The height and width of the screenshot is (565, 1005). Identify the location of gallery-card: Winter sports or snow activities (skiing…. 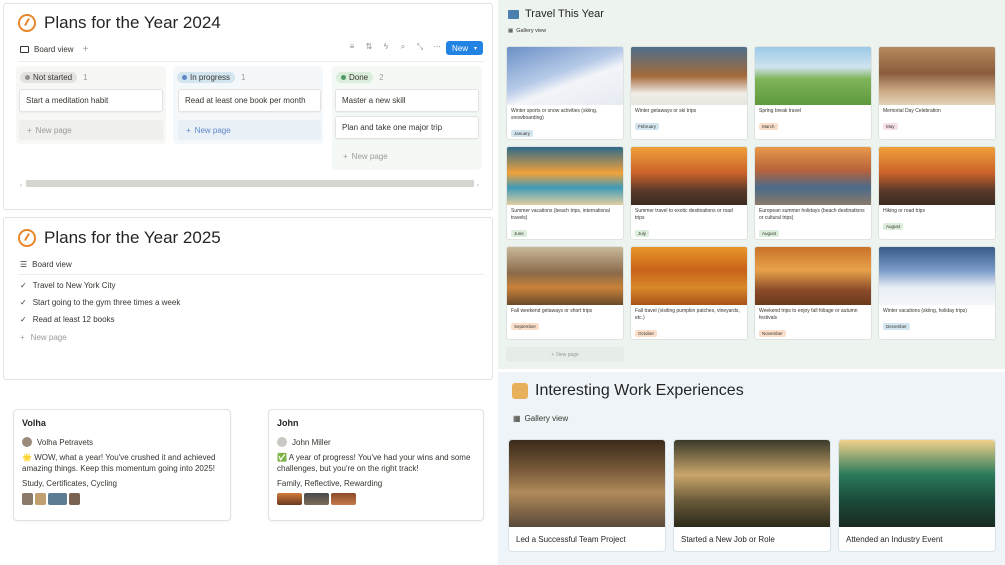
(565, 93).